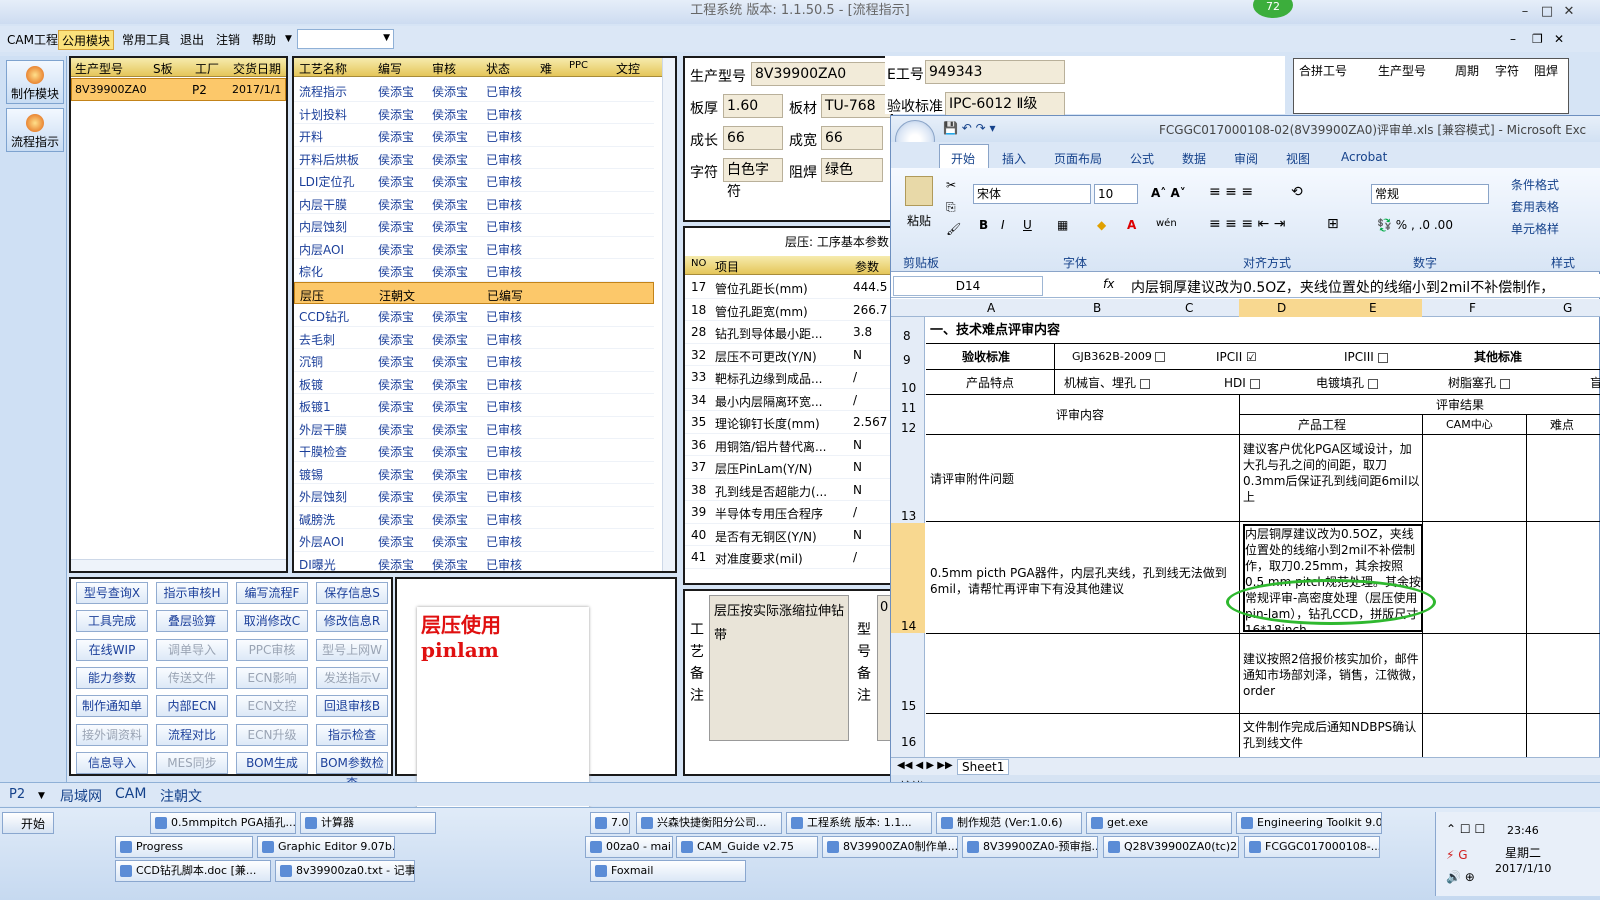  Describe the element at coordinates (228, 40) in the screenshot. I see `menu-logout: 注销` at that location.